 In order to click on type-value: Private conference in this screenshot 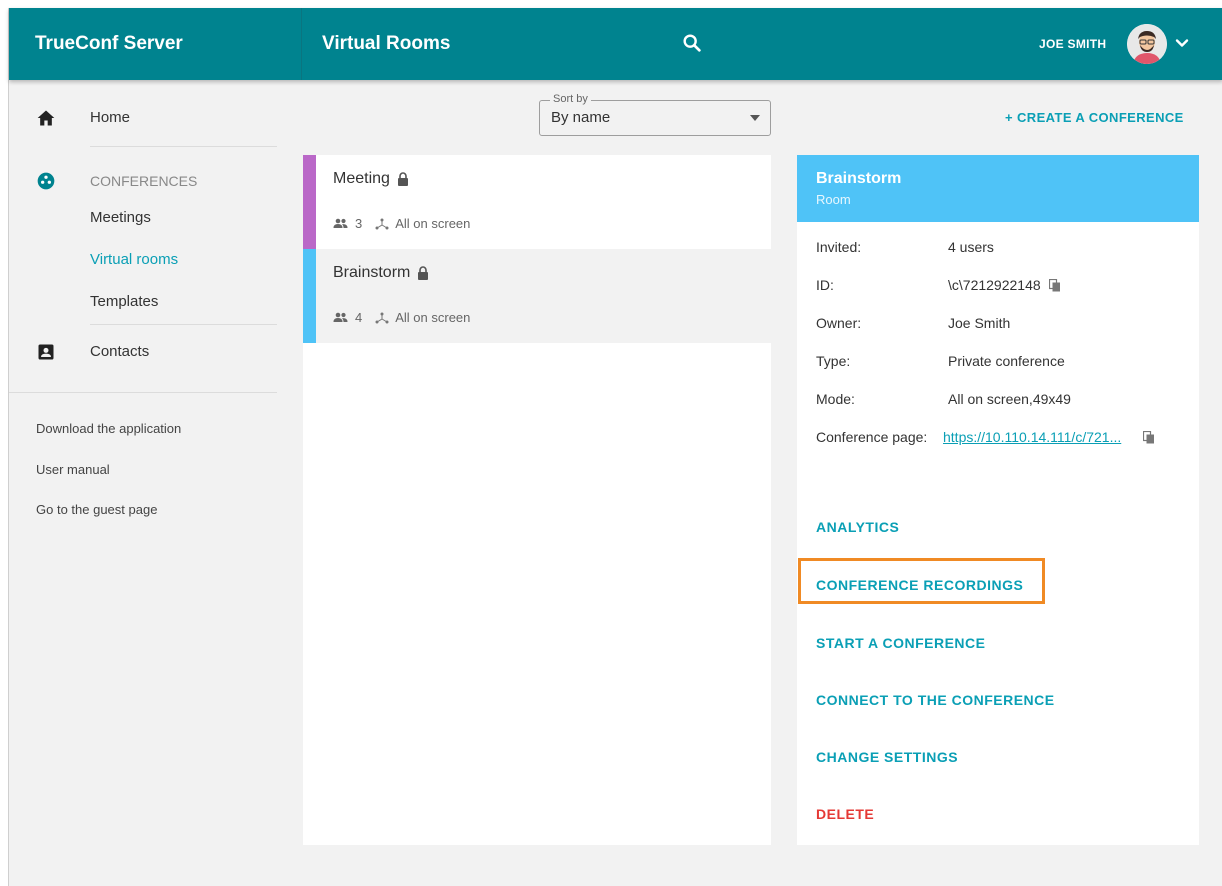, I will do `click(1006, 361)`.